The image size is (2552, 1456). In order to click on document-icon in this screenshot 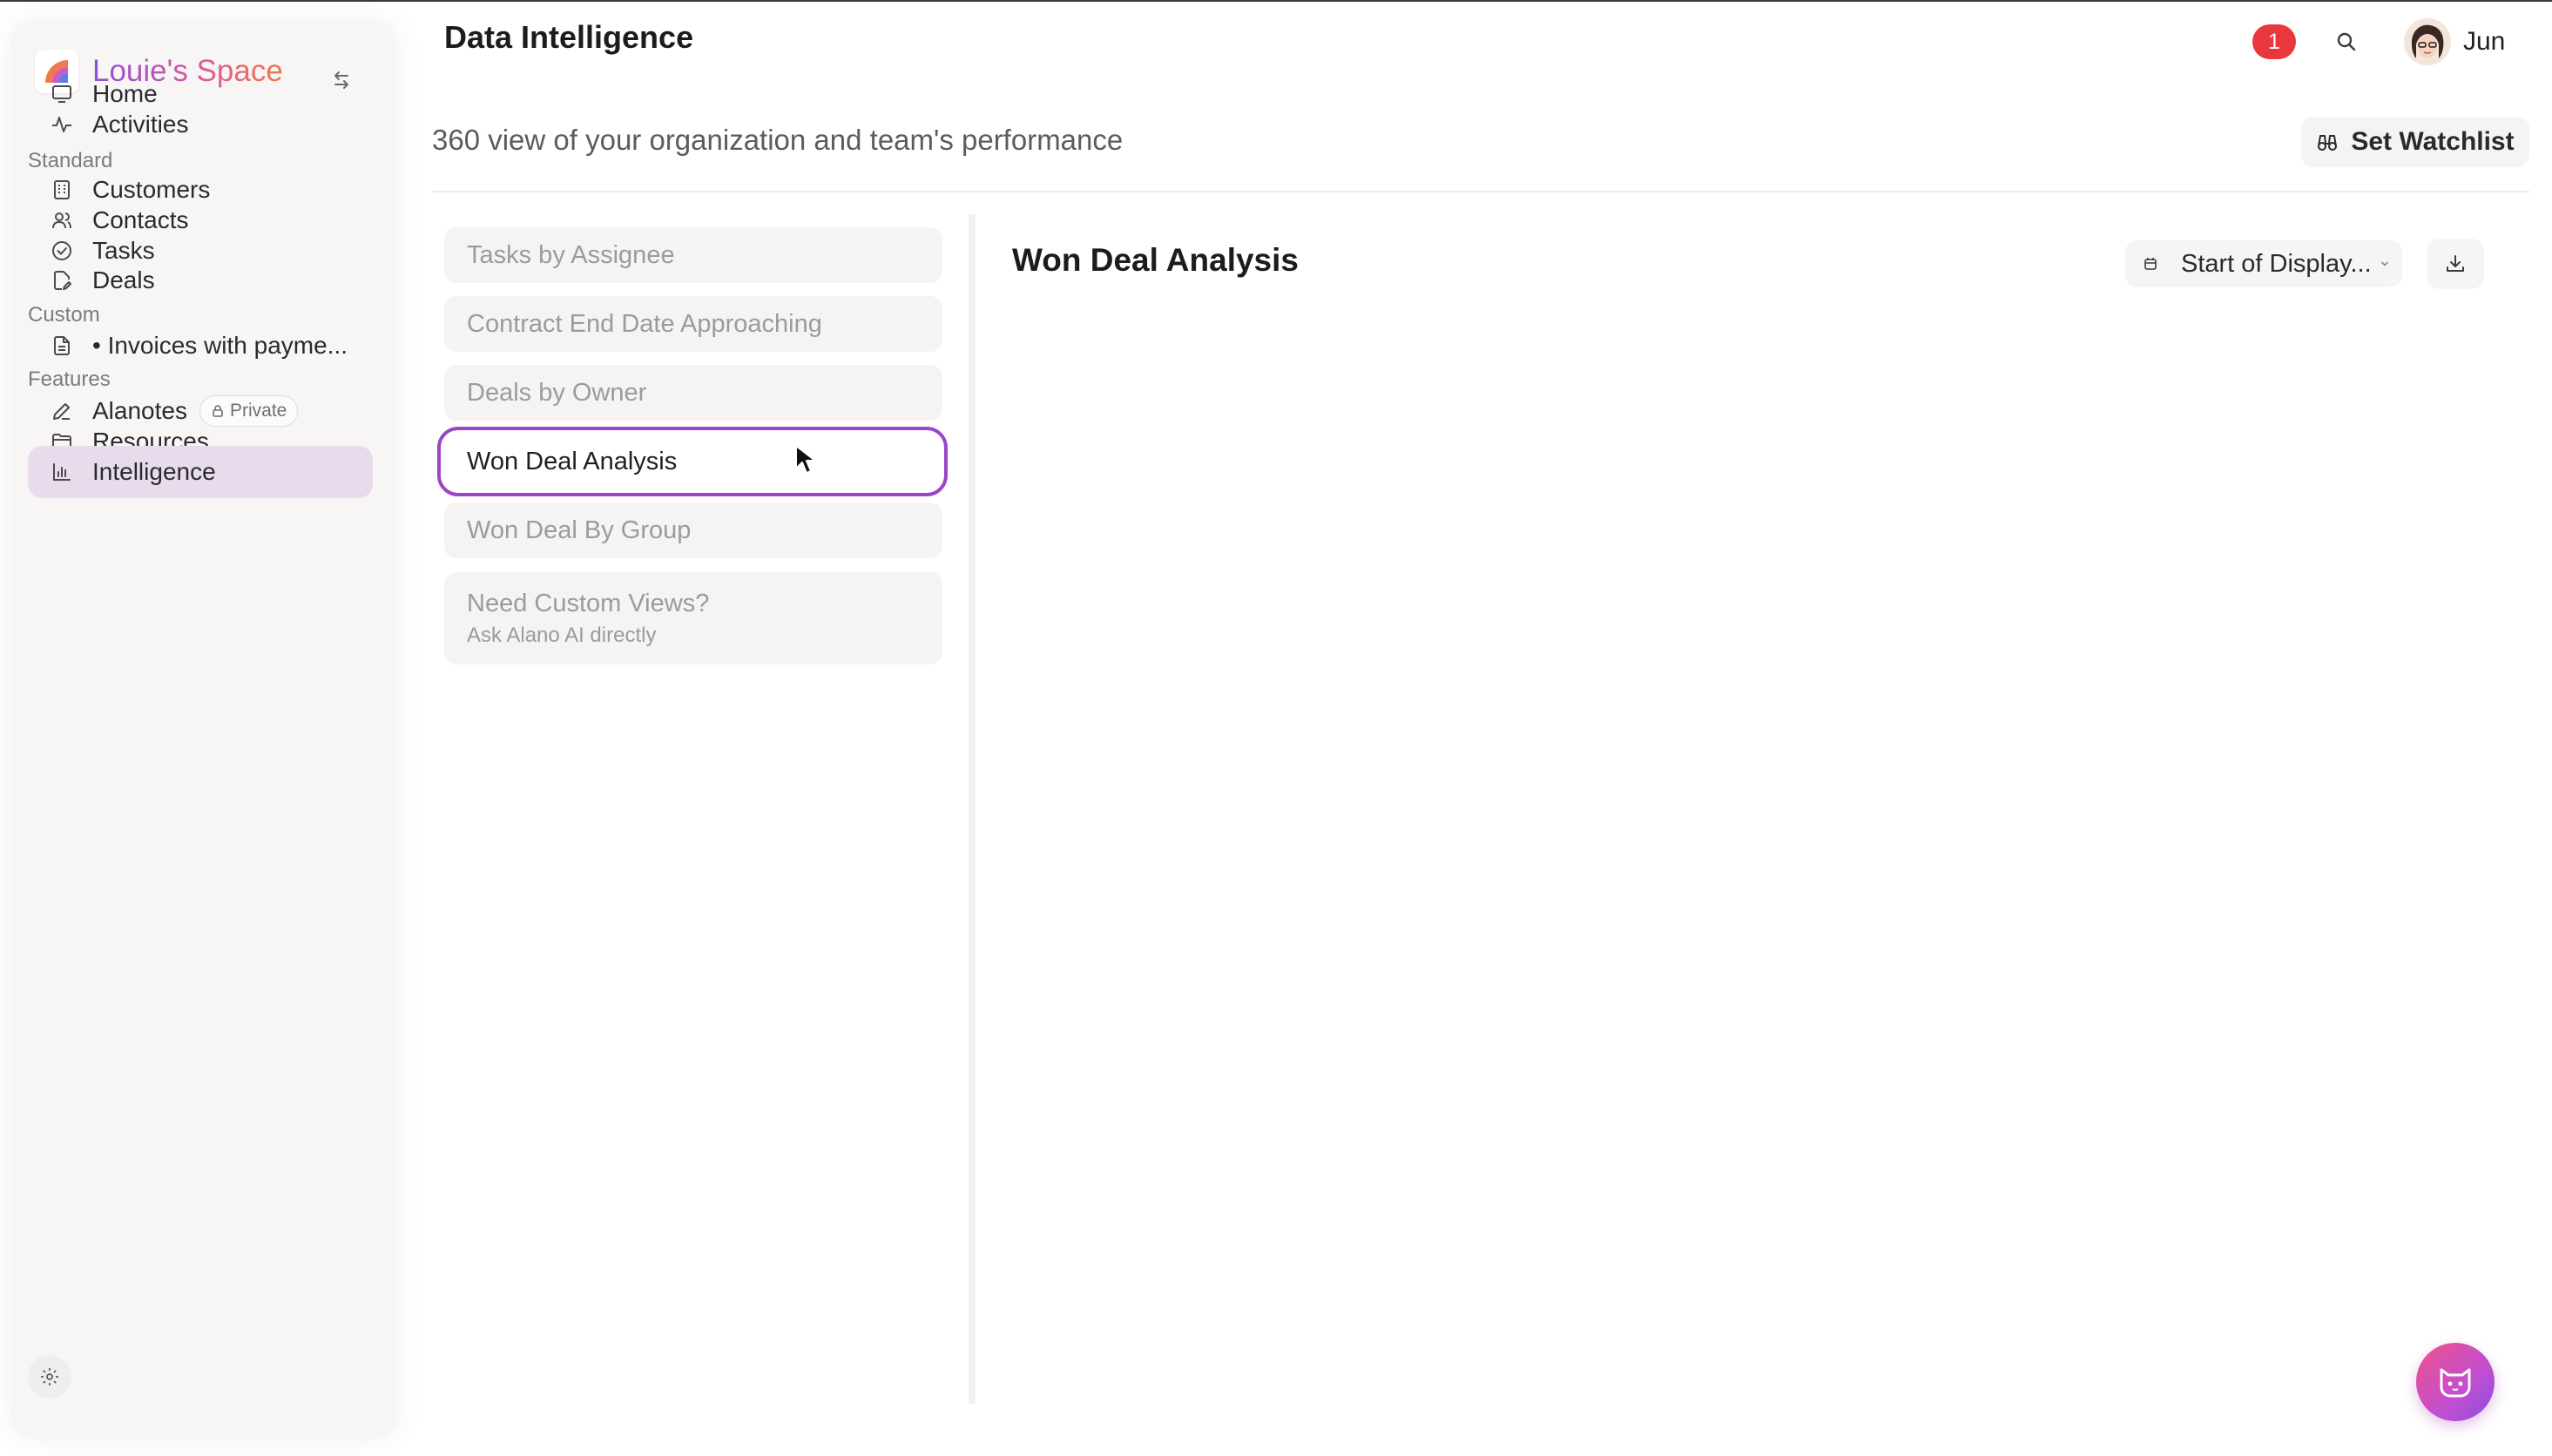, I will do `click(62, 345)`.